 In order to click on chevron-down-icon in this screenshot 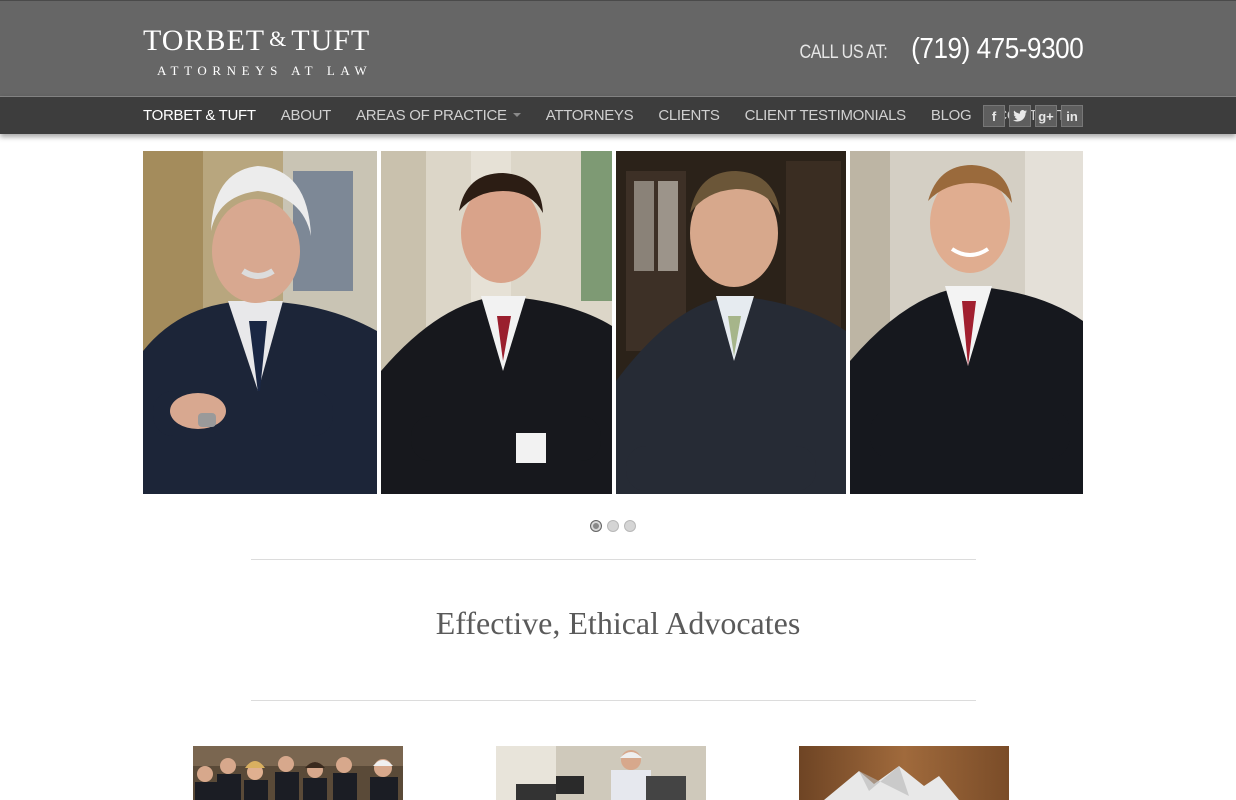, I will do `click(516, 115)`.